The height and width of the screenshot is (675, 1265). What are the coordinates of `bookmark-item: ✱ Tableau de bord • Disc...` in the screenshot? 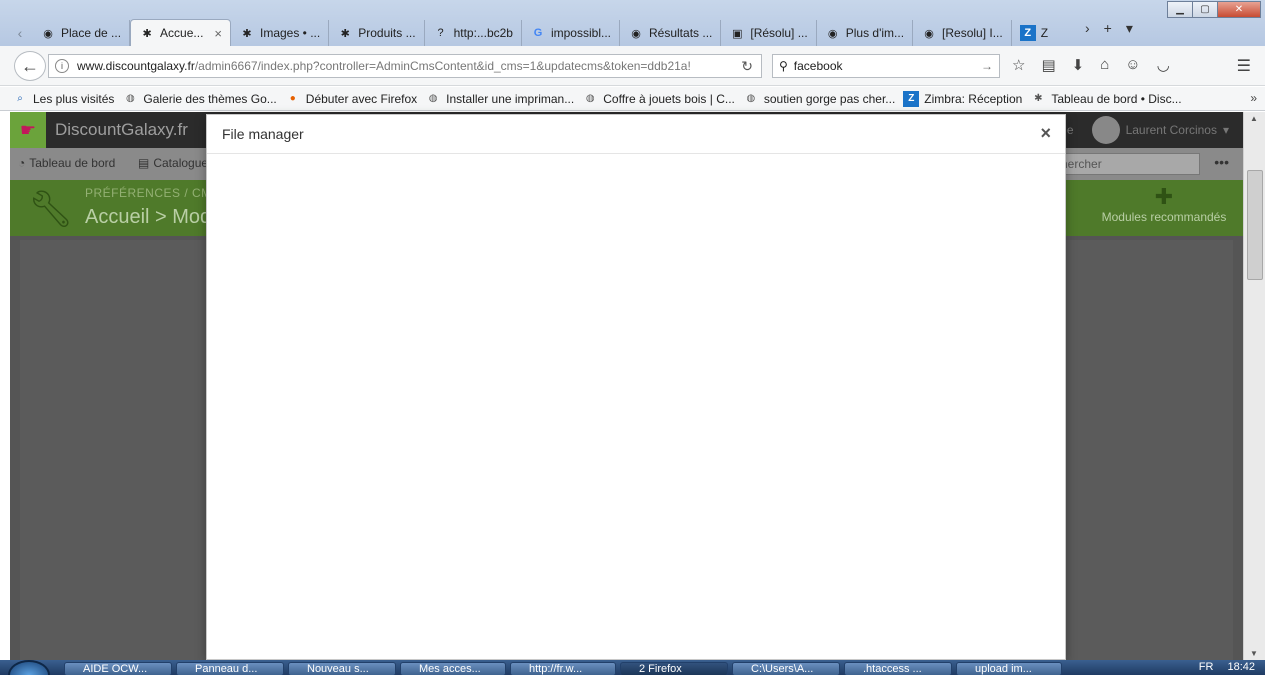 It's located at (1105, 99).